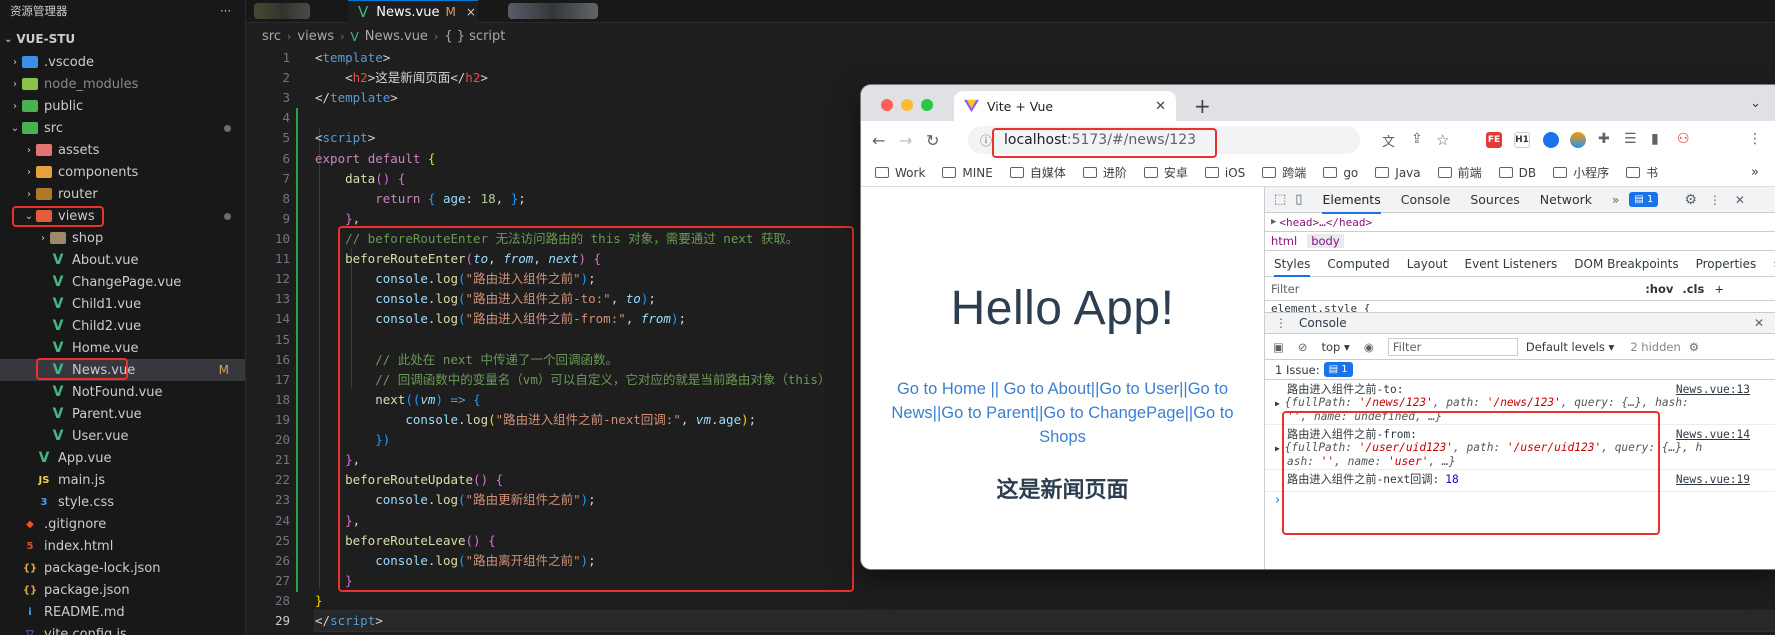 This screenshot has width=1775, height=635. Describe the element at coordinates (122, 304) in the screenshot. I see `file-tree-item: V Child1.vue` at that location.